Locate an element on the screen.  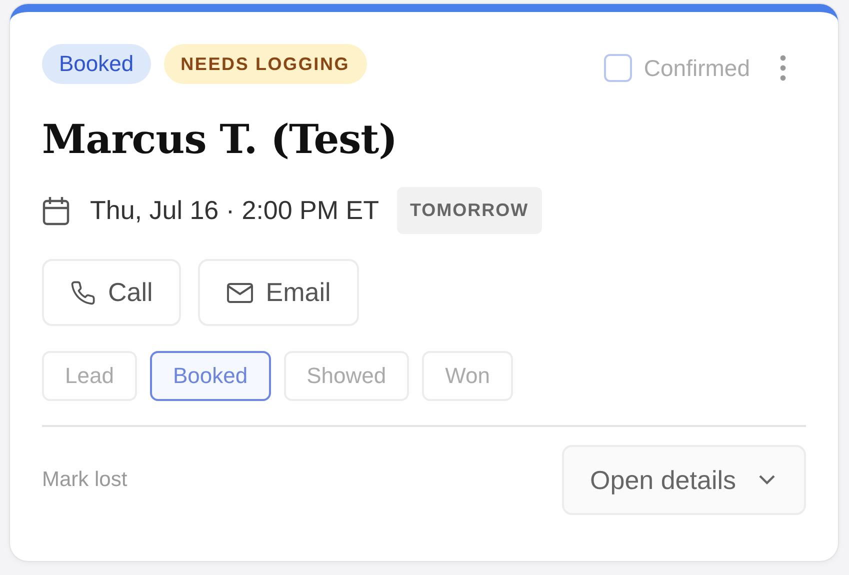
envelope-icon is located at coordinates (240, 293).